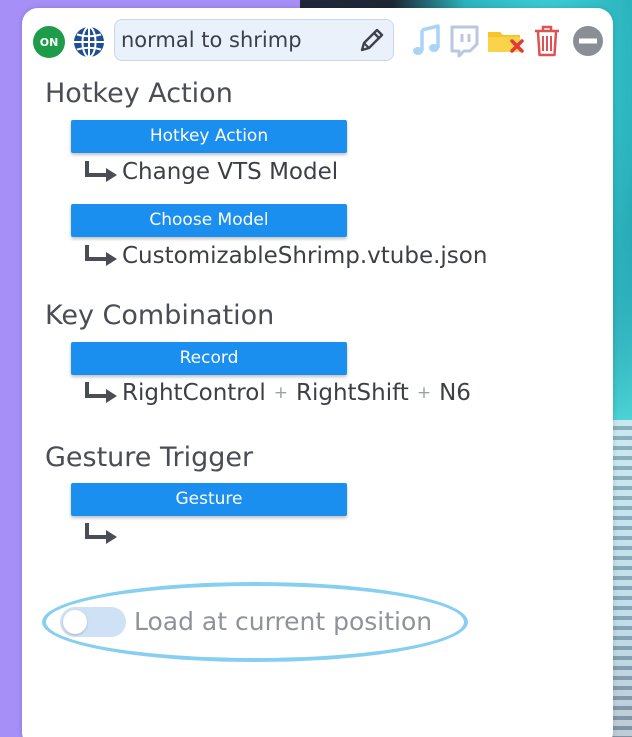  Describe the element at coordinates (149, 457) in the screenshot. I see `gesture-trigger-heading: Gesture Trigger` at that location.